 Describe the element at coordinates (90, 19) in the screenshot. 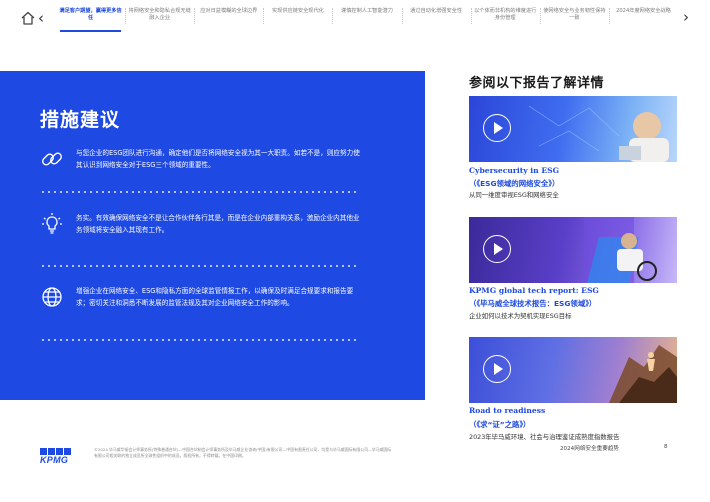

I see `nav-tab-1: 满足客户期望，赢得更多信任` at that location.